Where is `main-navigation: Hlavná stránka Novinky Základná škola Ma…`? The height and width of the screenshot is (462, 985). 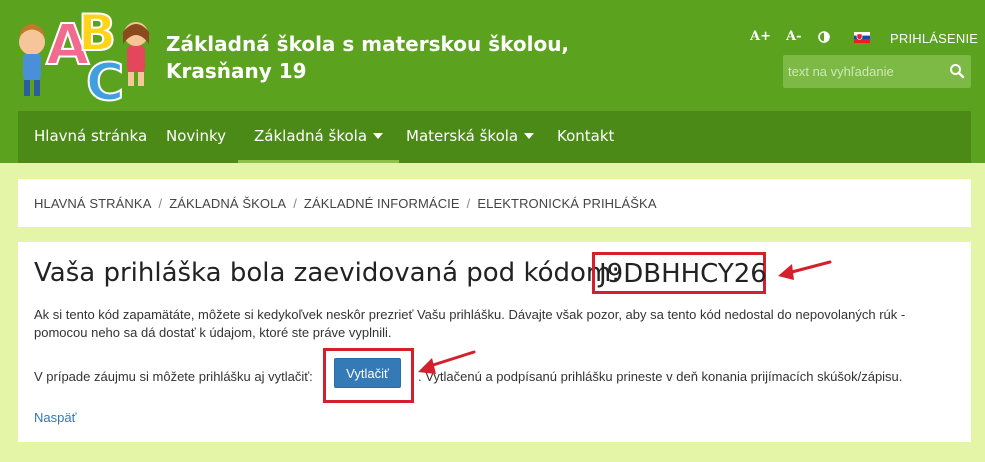
main-navigation: Hlavná stránka Novinky Základná škola Ma… is located at coordinates (494, 137).